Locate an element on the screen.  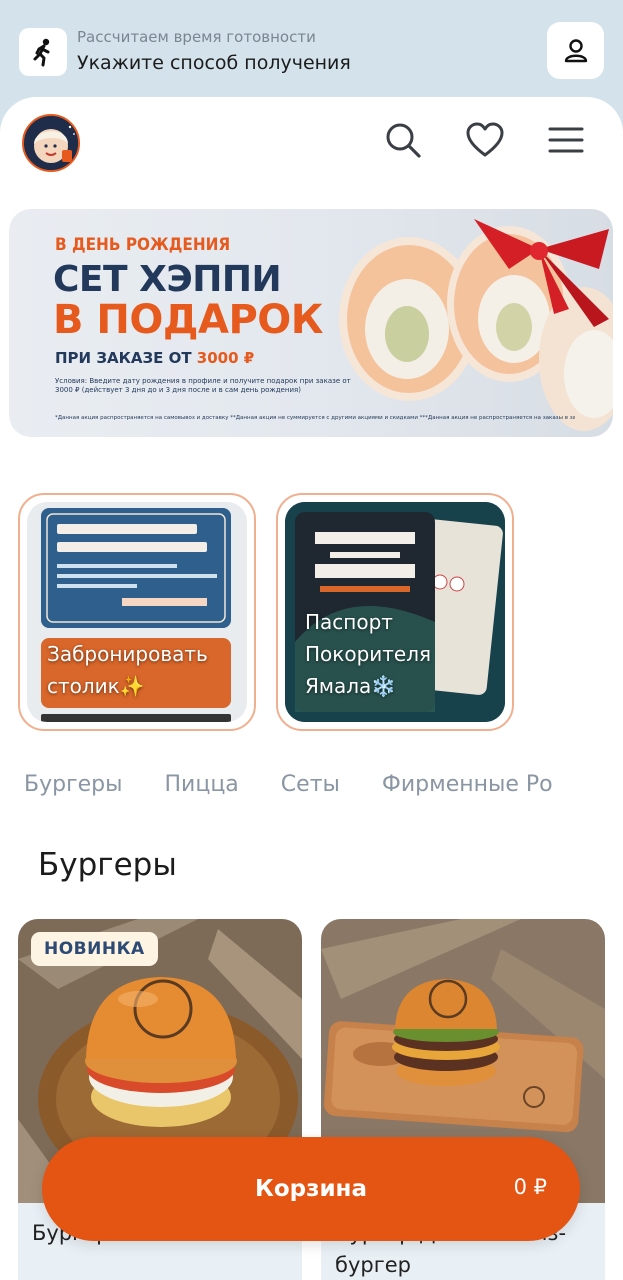
tab-sets: Сеты is located at coordinates (310, 784).